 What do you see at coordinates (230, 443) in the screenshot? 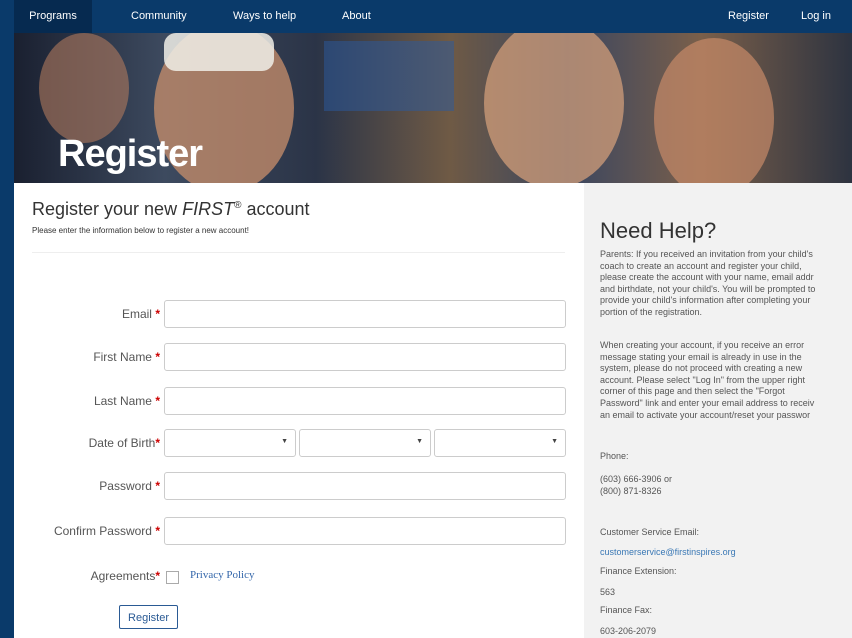
I see `dob-month-select: ▼` at bounding box center [230, 443].